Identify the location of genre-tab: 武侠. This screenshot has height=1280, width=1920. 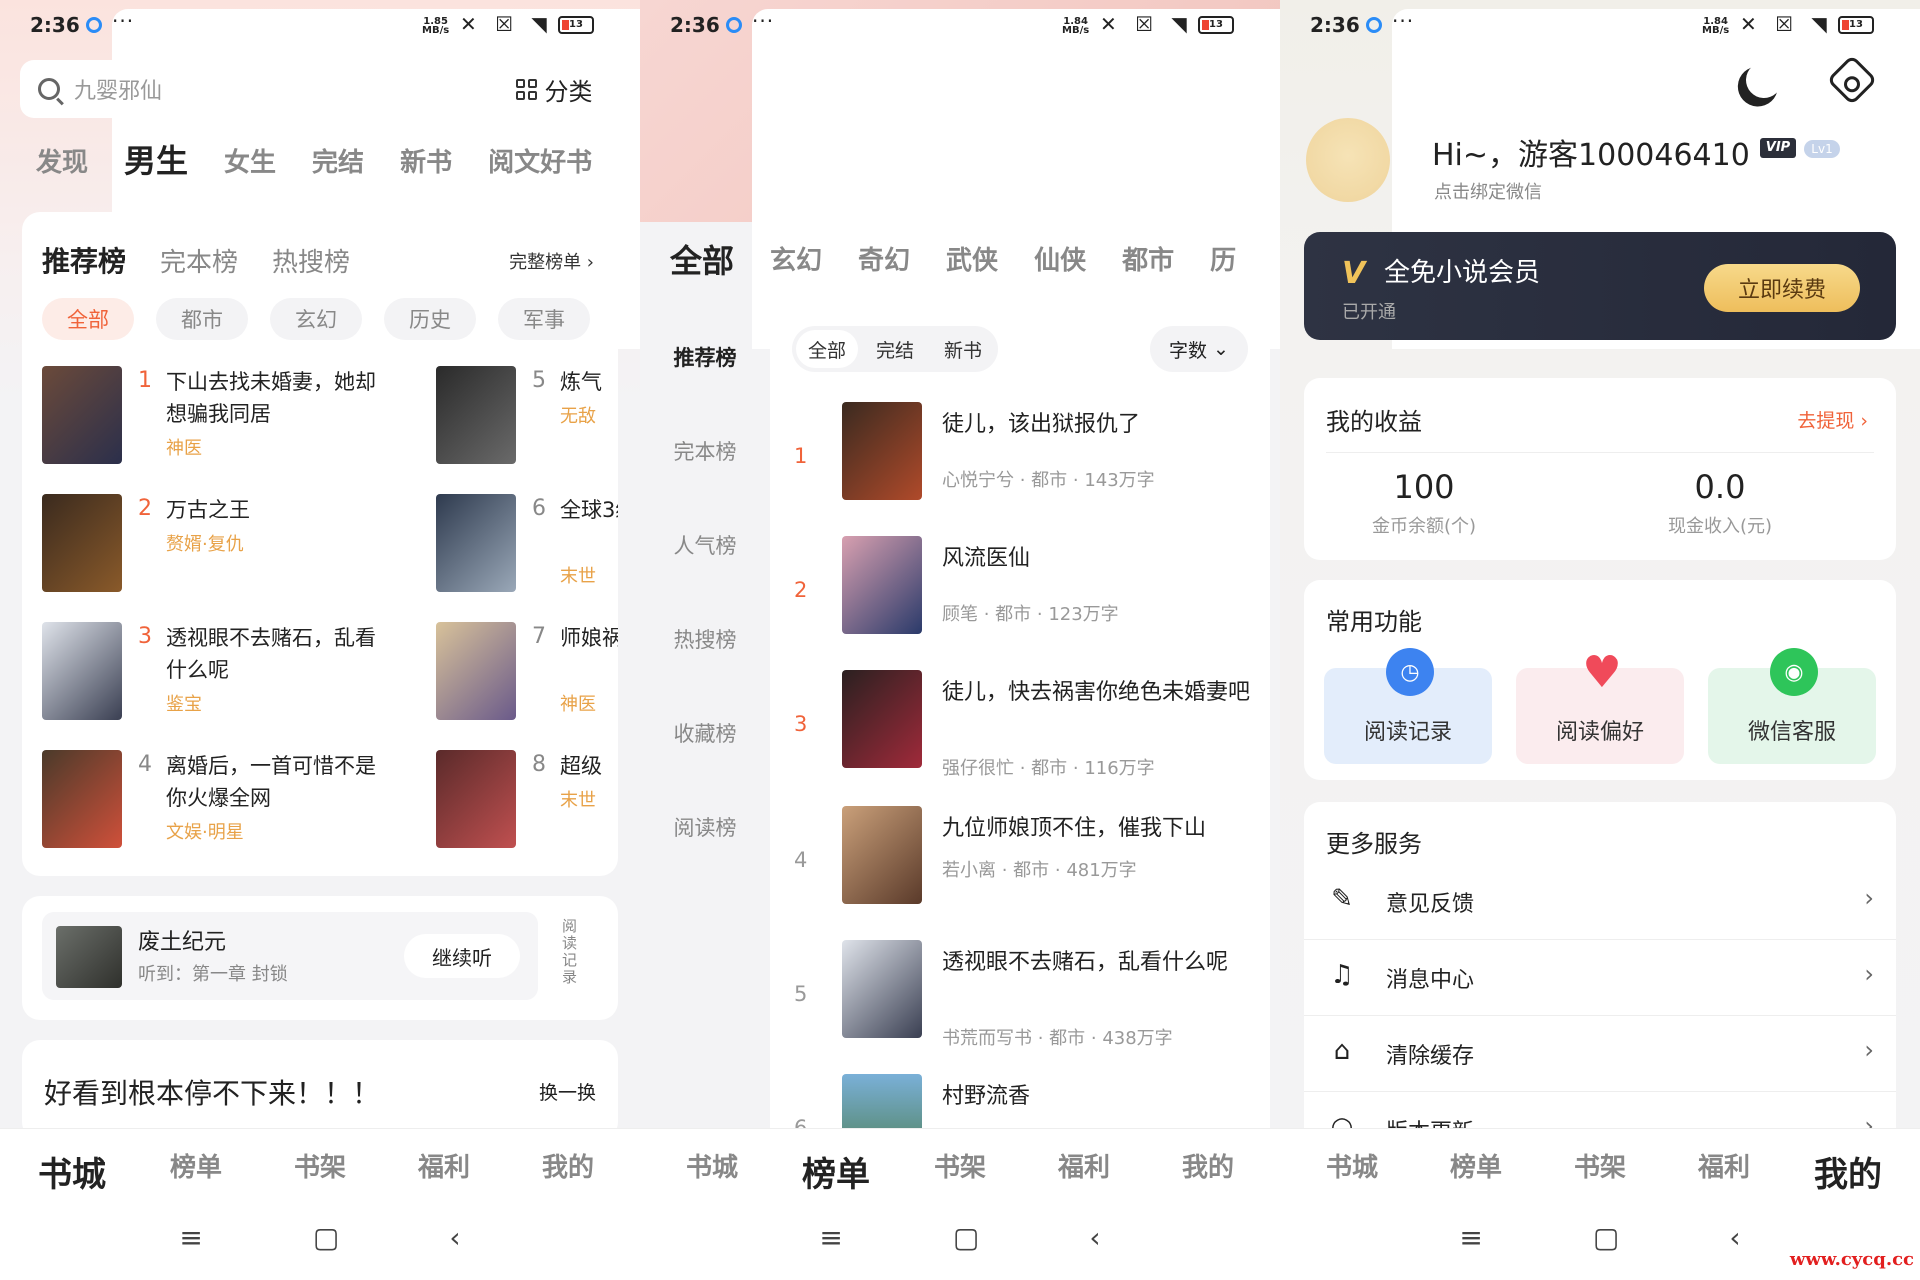
(972, 261).